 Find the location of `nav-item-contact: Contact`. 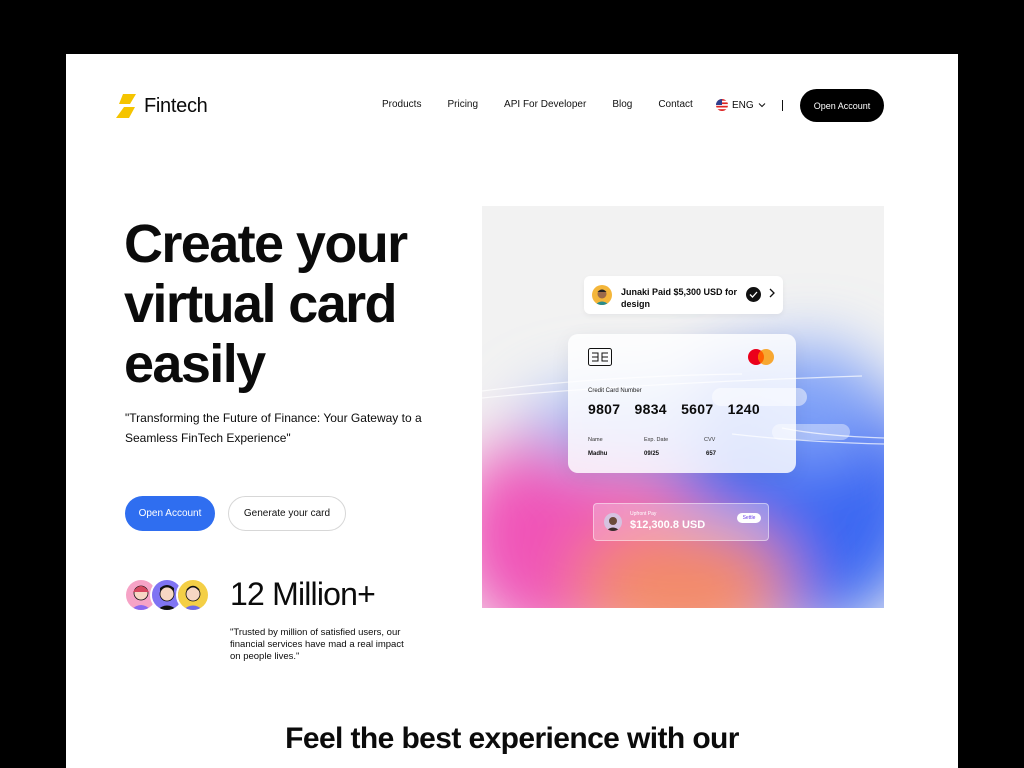

nav-item-contact: Contact is located at coordinates (675, 104).